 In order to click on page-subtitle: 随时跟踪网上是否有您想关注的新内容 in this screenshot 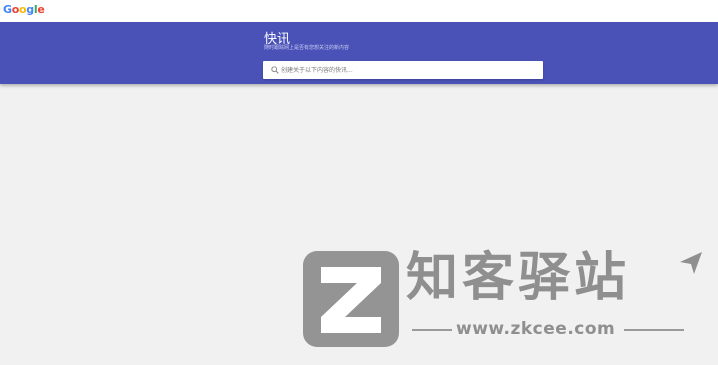, I will do `click(307, 48)`.